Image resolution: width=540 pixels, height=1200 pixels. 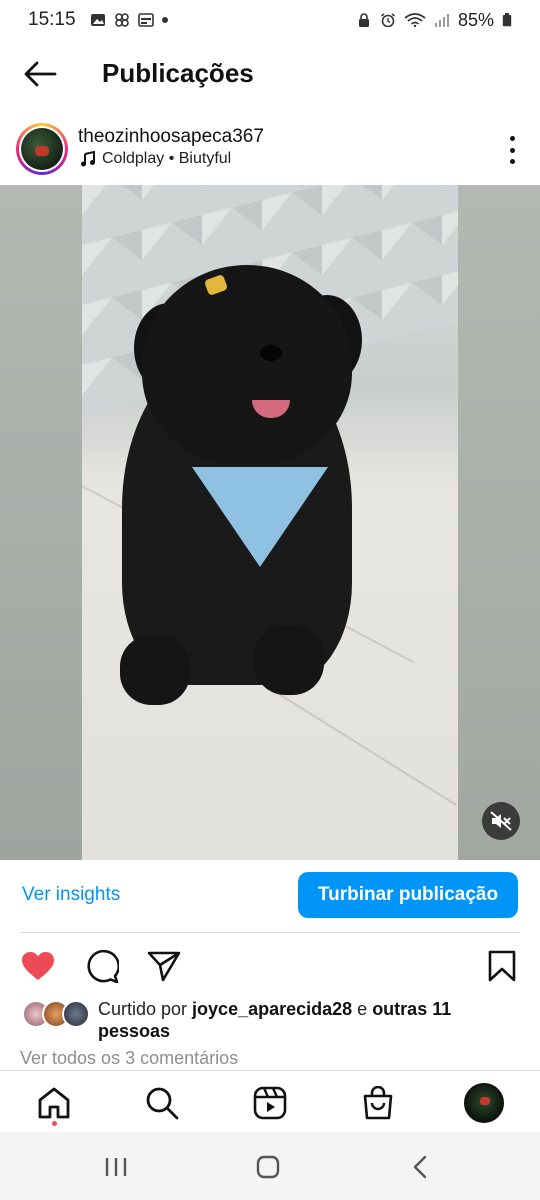 I want to click on view-comments-link: Ver todos os 3 comentários, so click(x=129, y=1058).